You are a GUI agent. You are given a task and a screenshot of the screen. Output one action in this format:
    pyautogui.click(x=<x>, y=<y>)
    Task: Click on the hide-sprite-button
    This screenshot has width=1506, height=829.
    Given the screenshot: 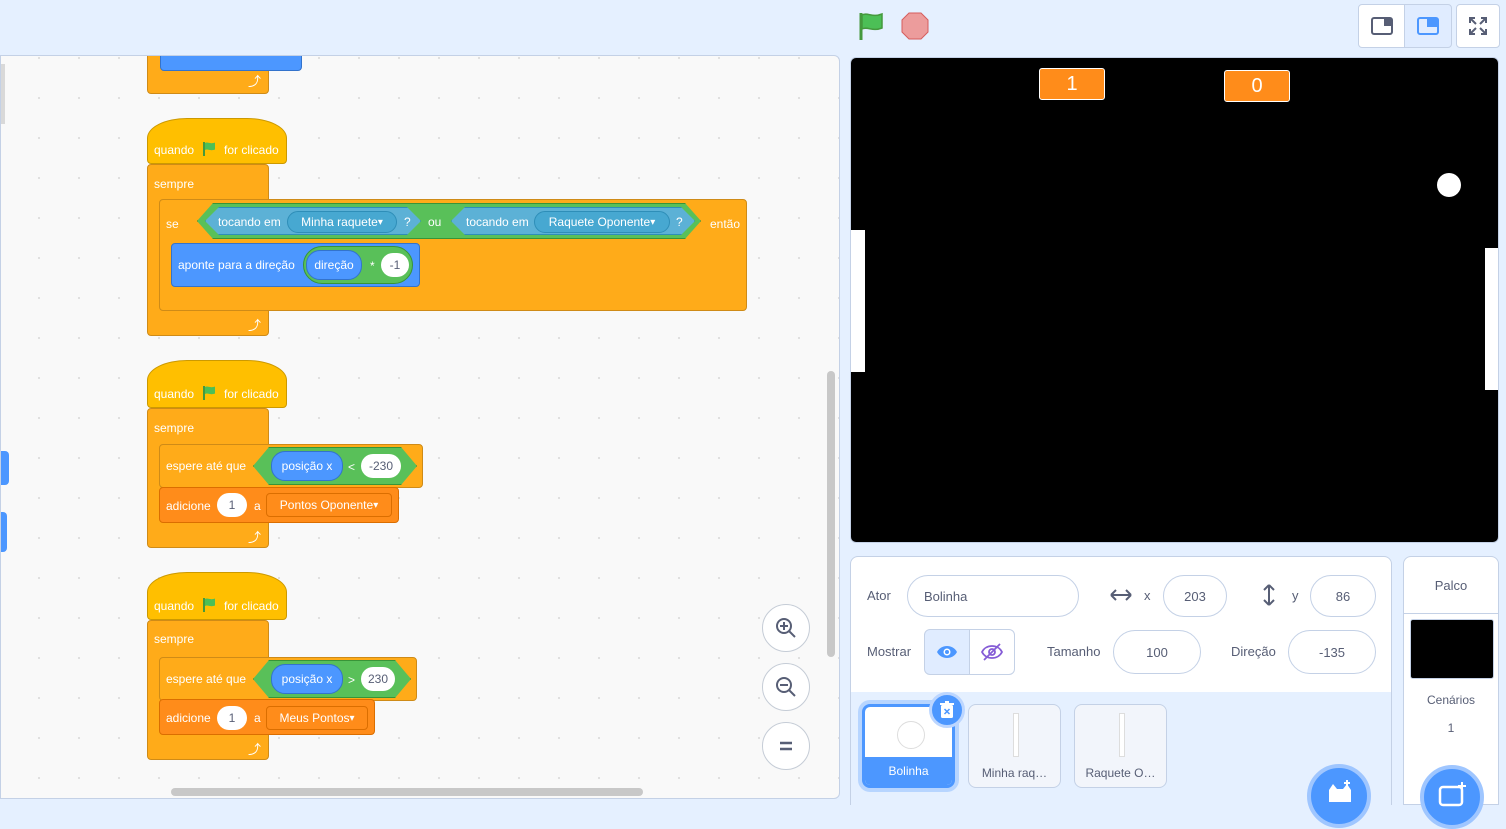 What is the action you would take?
    pyautogui.click(x=992, y=652)
    